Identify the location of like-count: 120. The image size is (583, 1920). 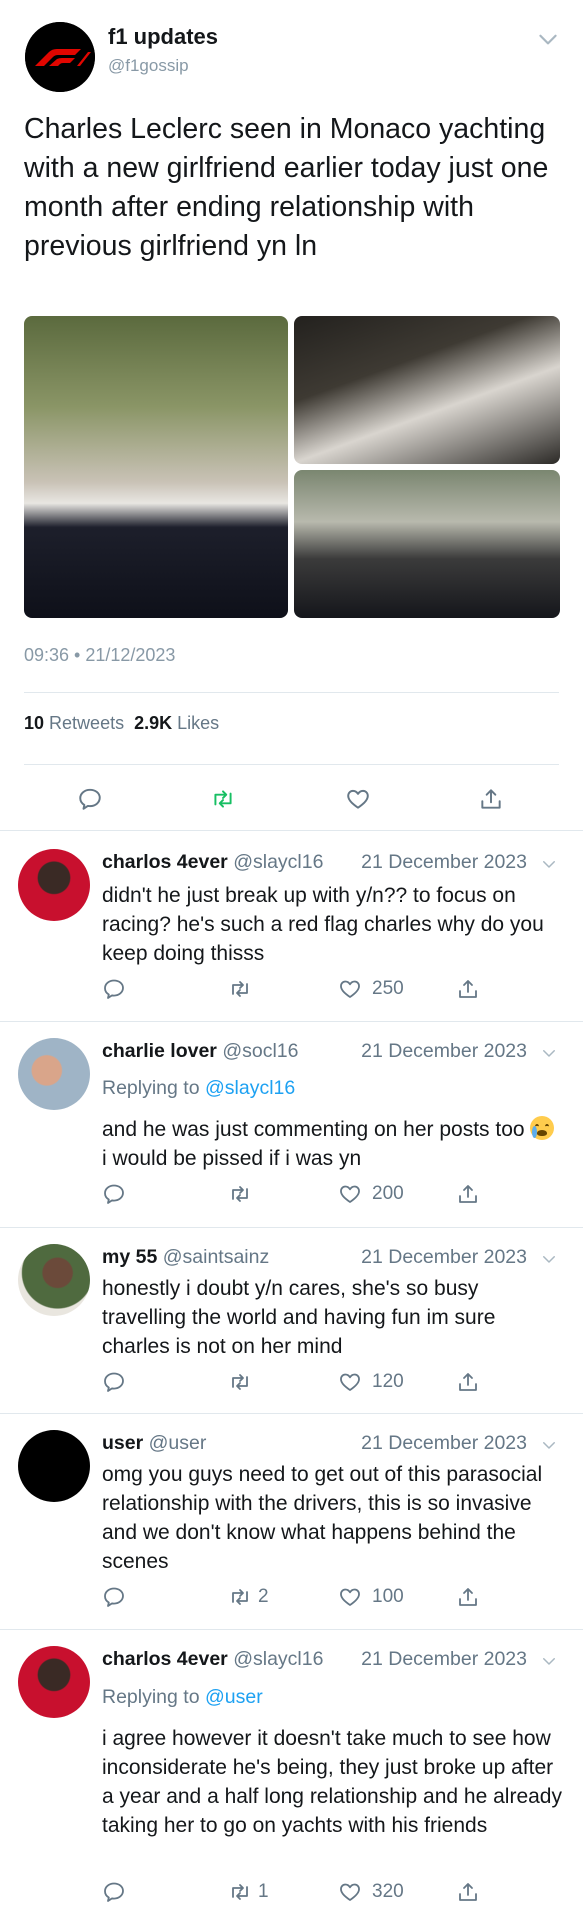
(388, 1381).